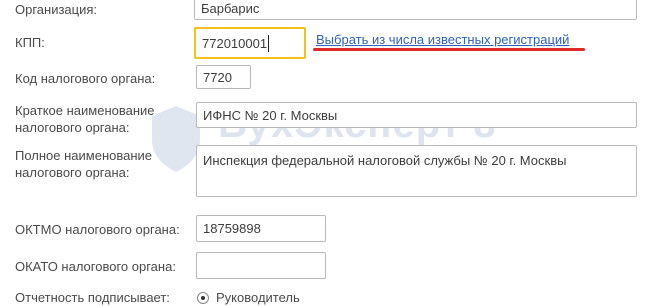 The height and width of the screenshot is (306, 660). Describe the element at coordinates (72, 172) in the screenshot. I see `full-name-label-line2: налогового органа:` at that location.